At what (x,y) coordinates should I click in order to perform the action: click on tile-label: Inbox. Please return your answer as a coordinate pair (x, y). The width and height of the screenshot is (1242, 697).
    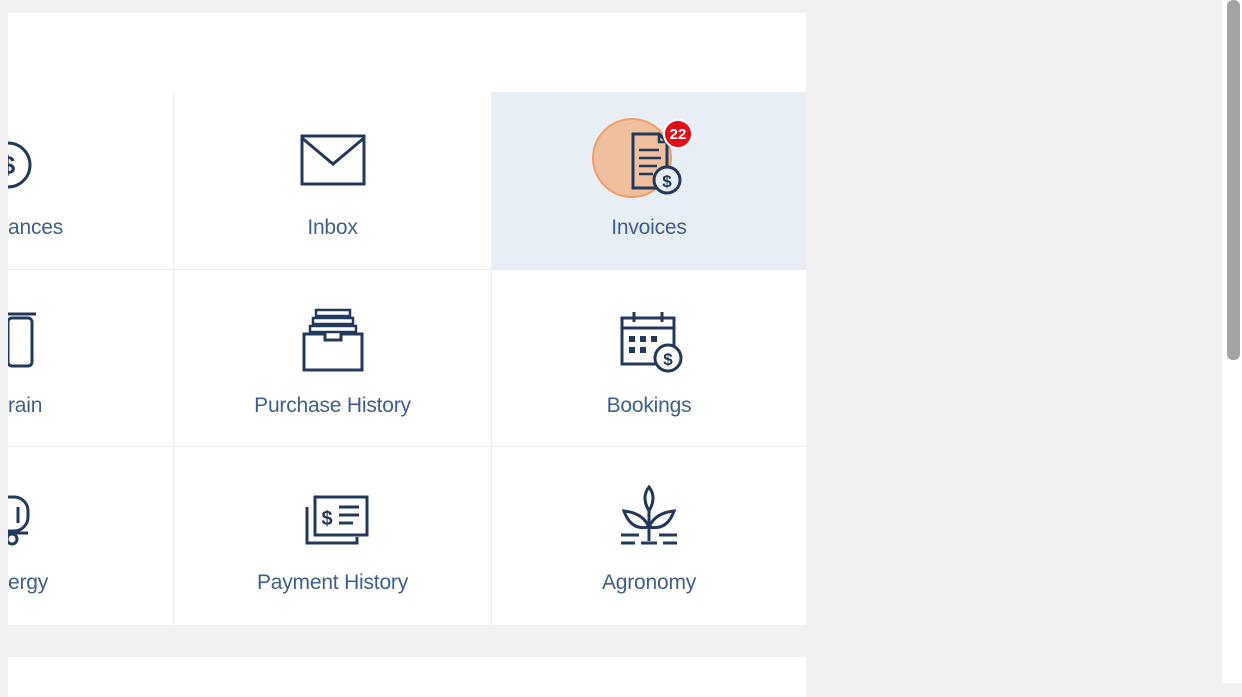
    Looking at the image, I should click on (332, 227).